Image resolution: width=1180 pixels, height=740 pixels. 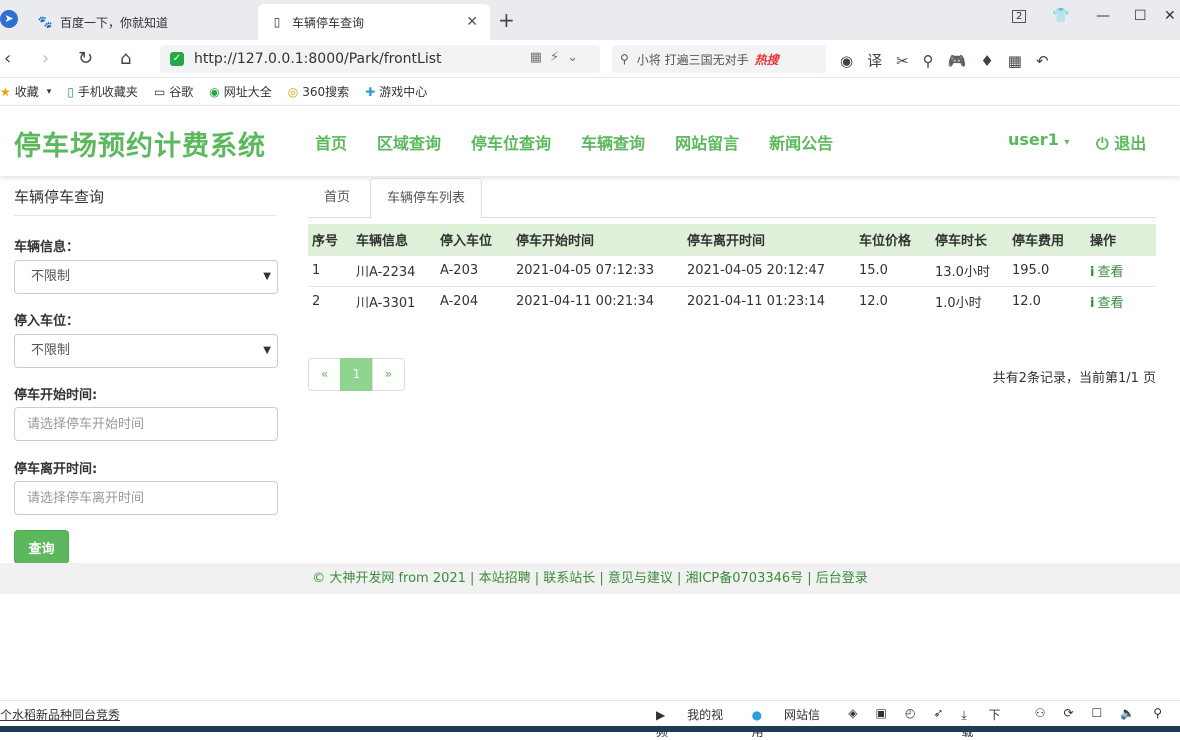 What do you see at coordinates (624, 59) in the screenshot?
I see `search-icon: ⚲` at bounding box center [624, 59].